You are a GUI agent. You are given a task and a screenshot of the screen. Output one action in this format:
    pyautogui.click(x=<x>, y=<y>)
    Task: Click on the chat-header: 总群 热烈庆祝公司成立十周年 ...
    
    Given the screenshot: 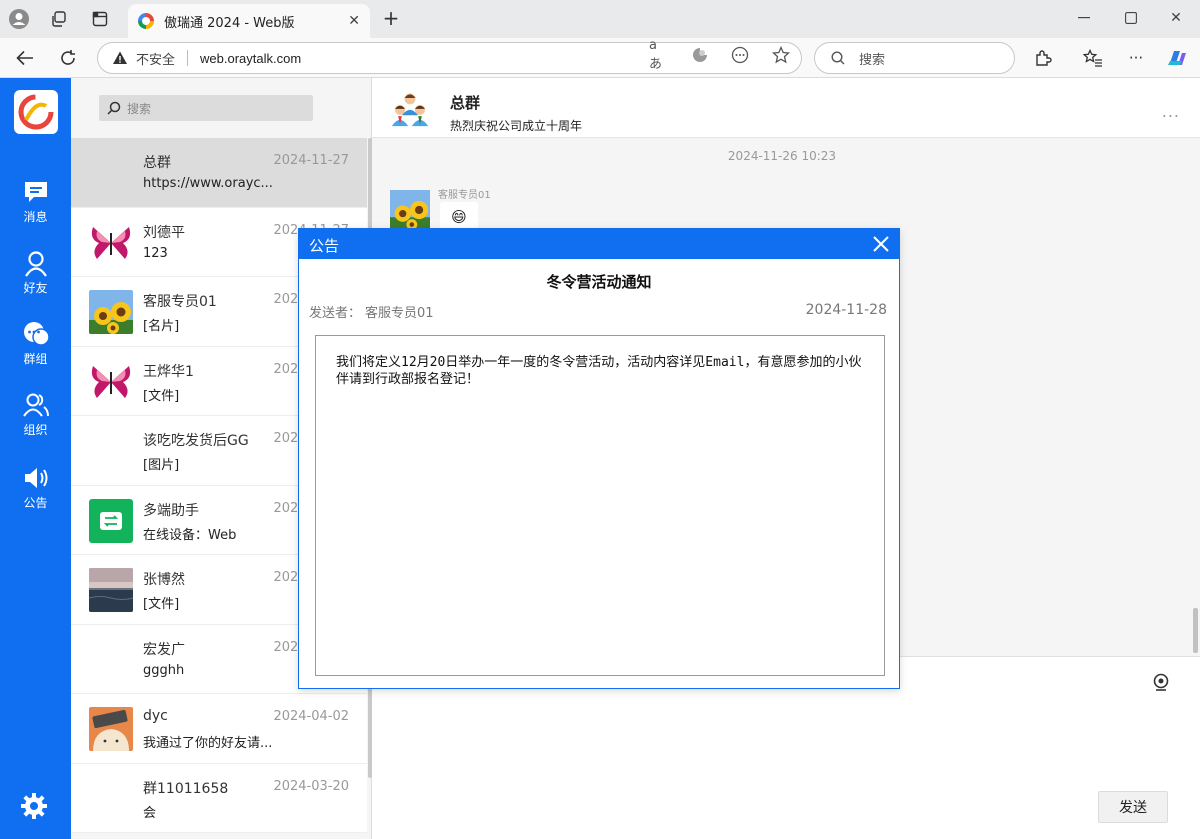 What is the action you would take?
    pyautogui.click(x=786, y=108)
    